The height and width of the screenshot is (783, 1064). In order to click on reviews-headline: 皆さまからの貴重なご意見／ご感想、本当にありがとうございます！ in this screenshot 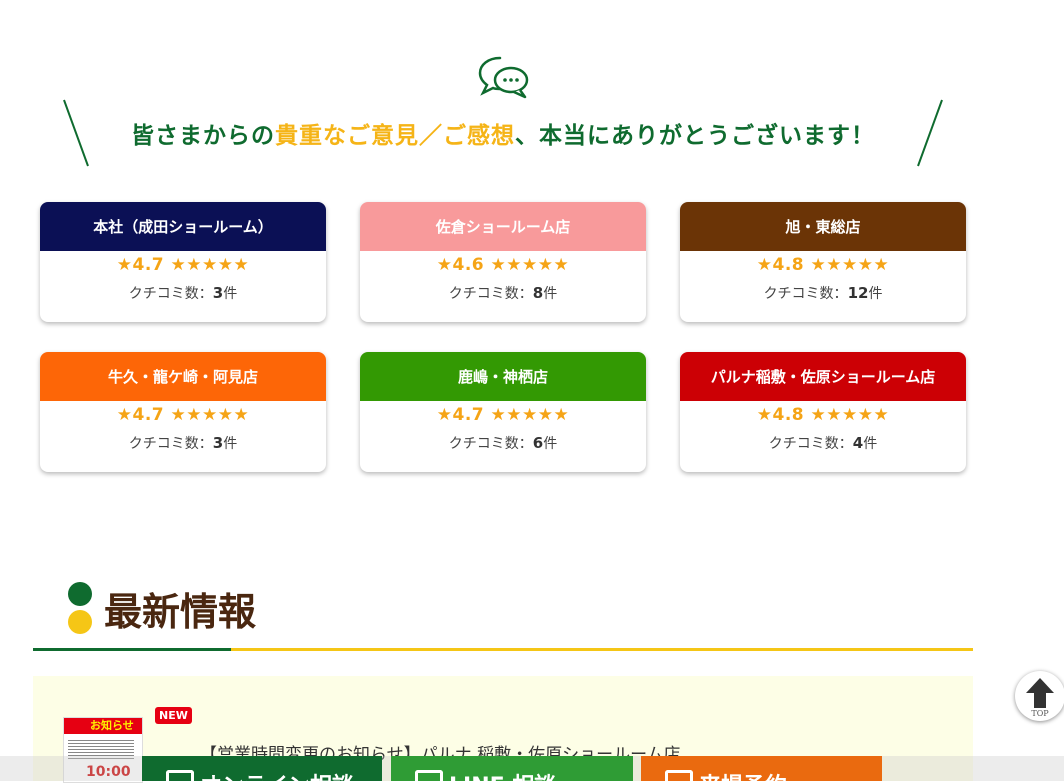, I will do `click(503, 133)`.